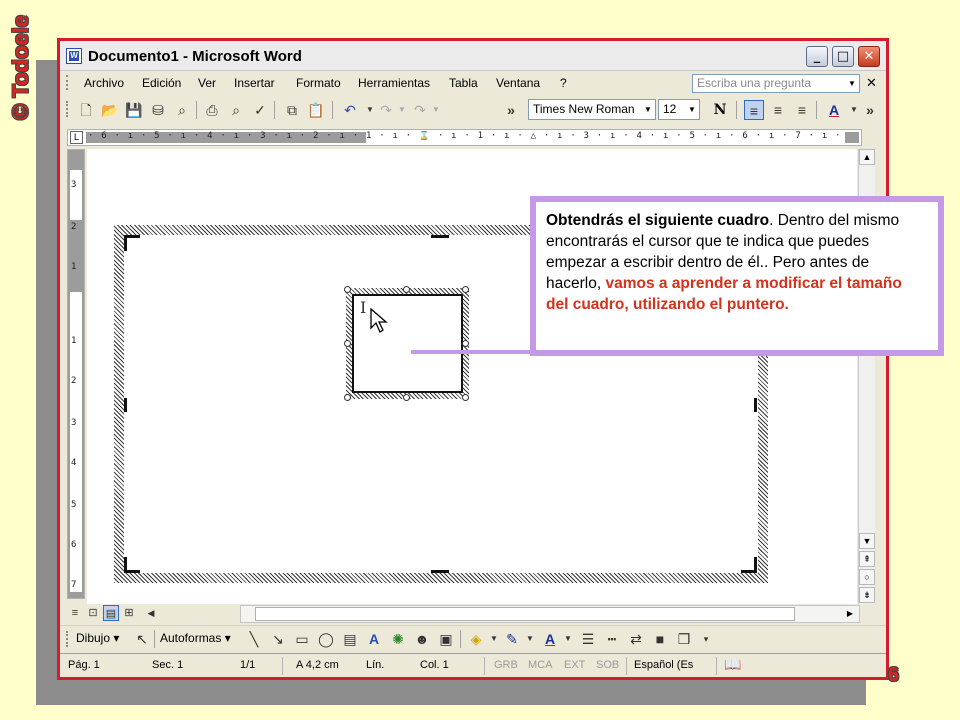 The image size is (960, 720). I want to click on toolbar-grip, so click(67, 109).